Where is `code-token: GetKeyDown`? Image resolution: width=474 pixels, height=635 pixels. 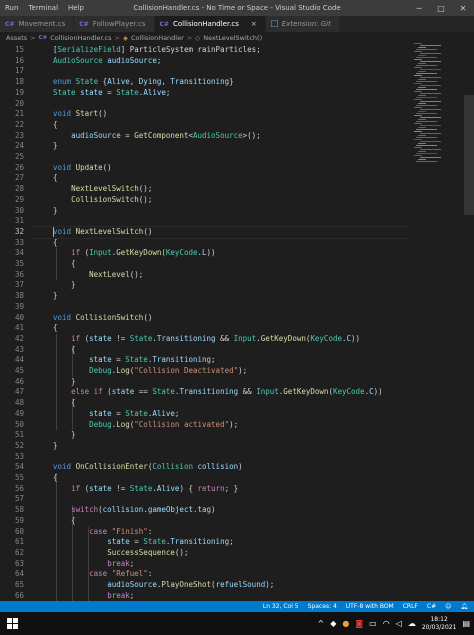 code-token: GetKeyDown is located at coordinates (283, 338).